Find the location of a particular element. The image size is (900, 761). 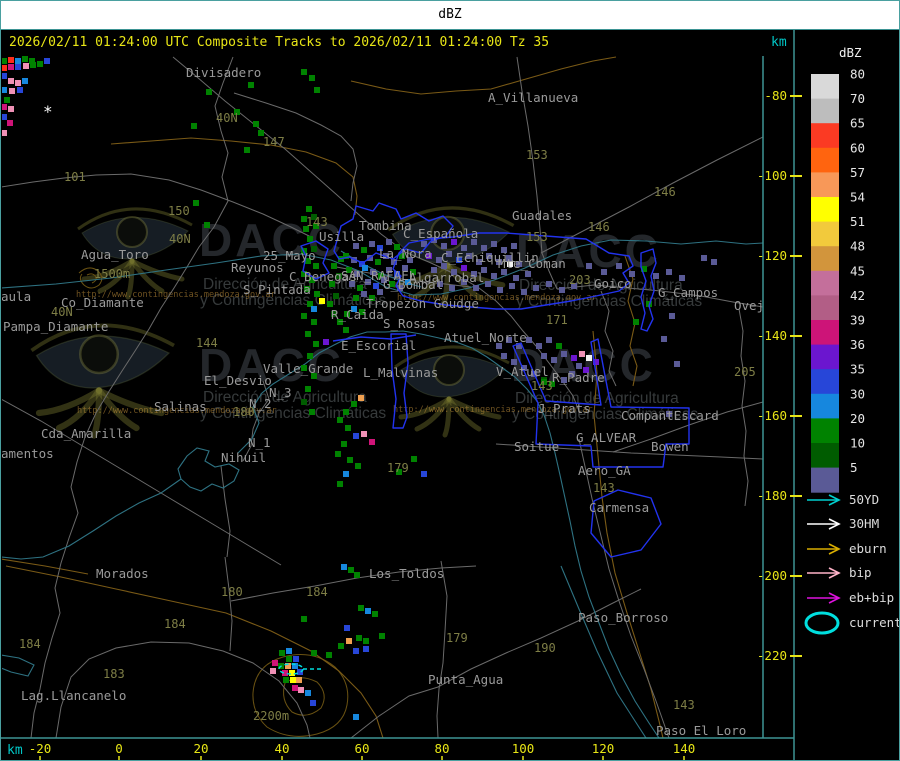

map-place-label: Salinas is located at coordinates (180, 406).